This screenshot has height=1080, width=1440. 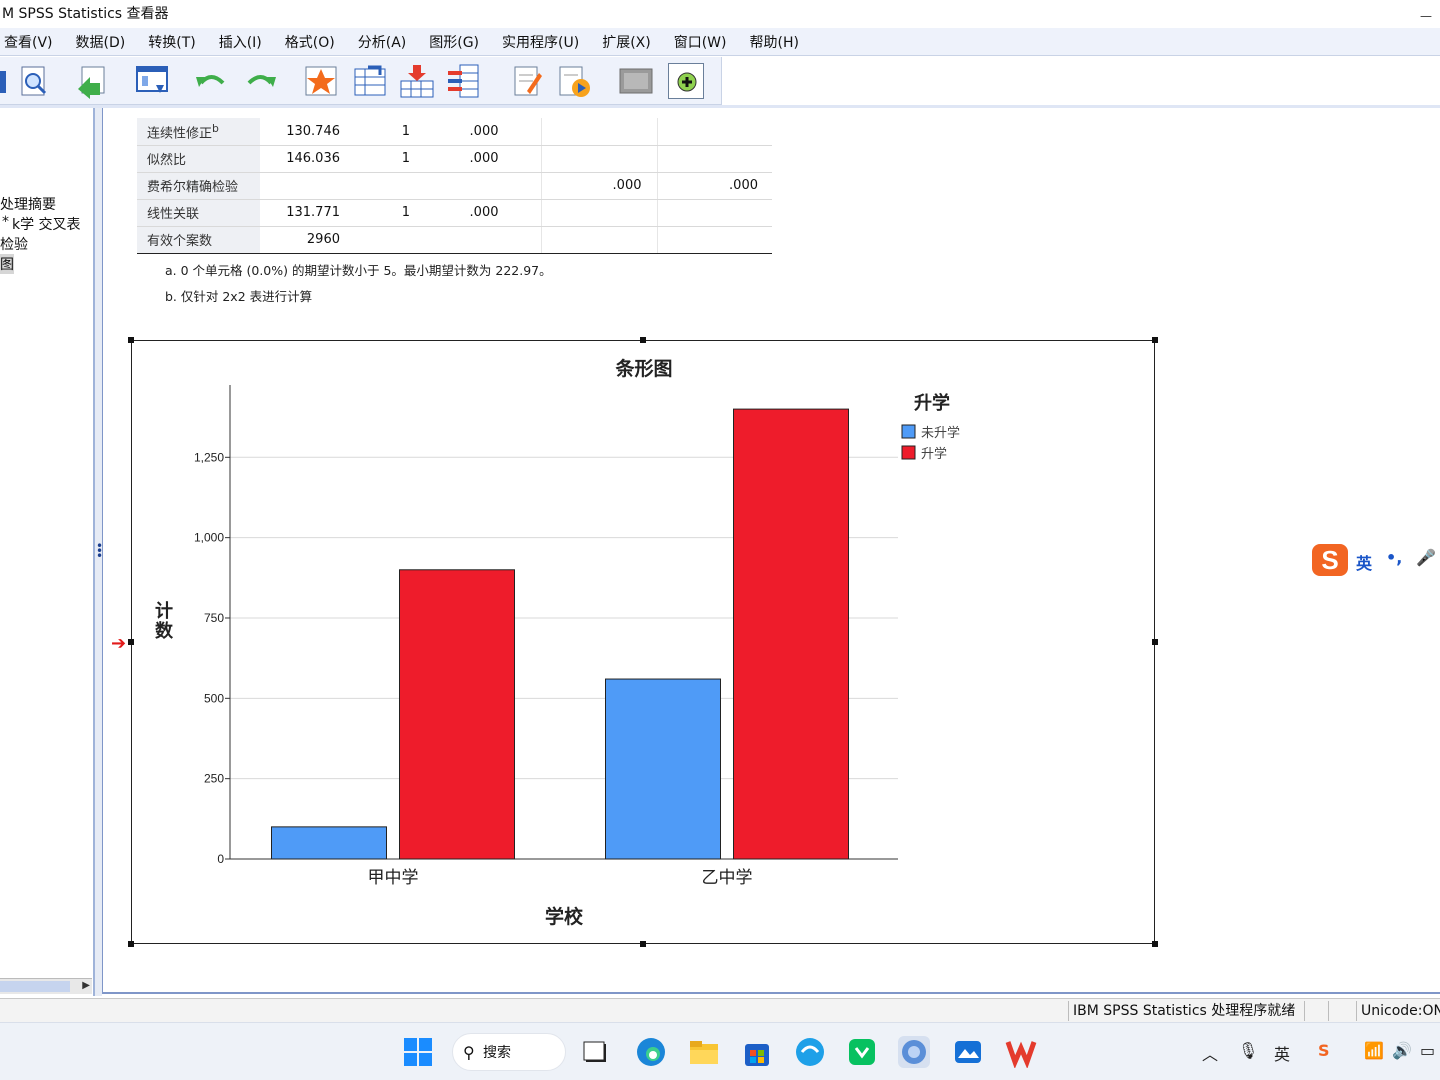 What do you see at coordinates (540, 42) in the screenshot?
I see `menu-utilities: 实用程序(U)` at bounding box center [540, 42].